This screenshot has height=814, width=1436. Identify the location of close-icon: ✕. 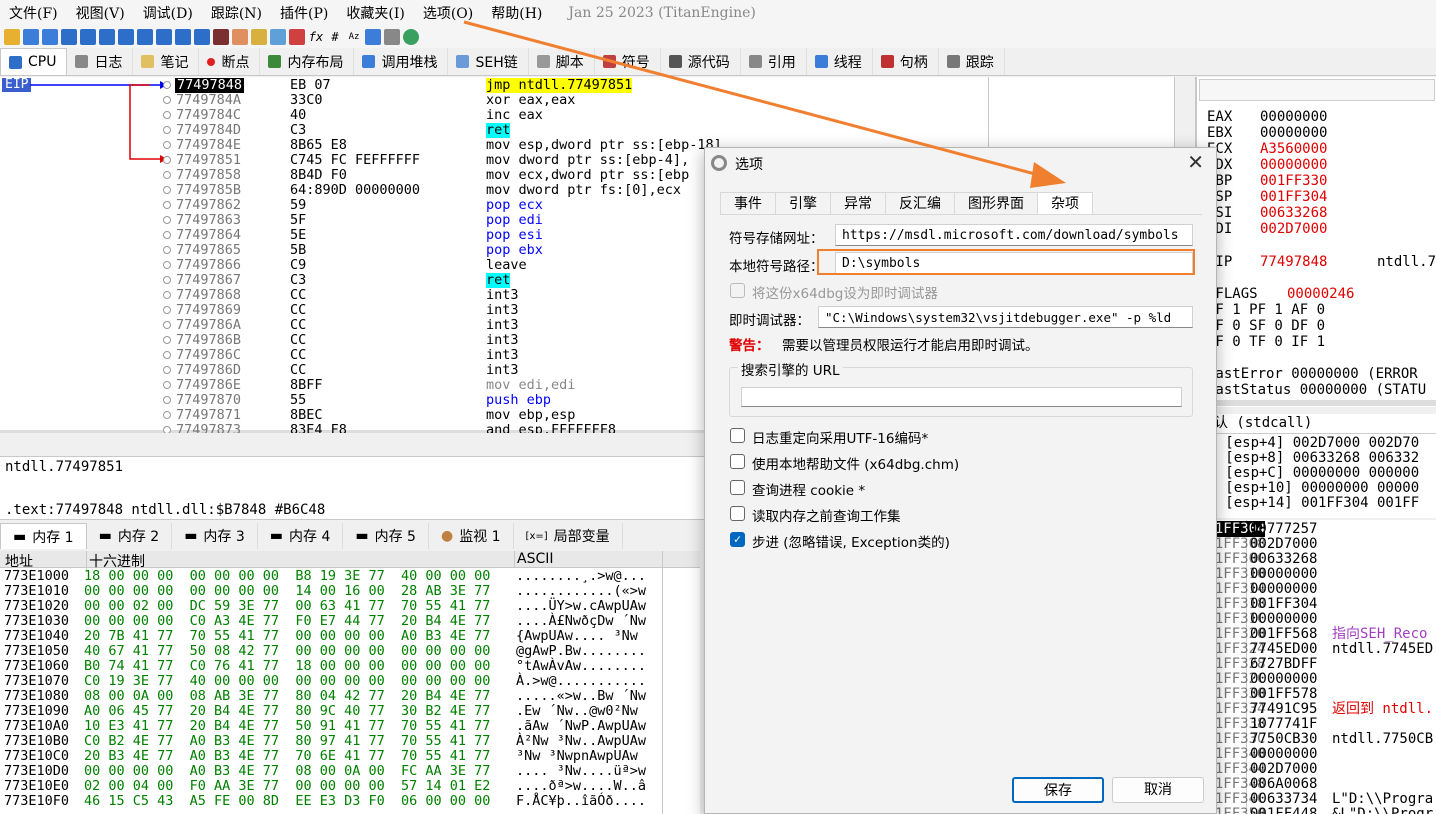
(1195, 162).